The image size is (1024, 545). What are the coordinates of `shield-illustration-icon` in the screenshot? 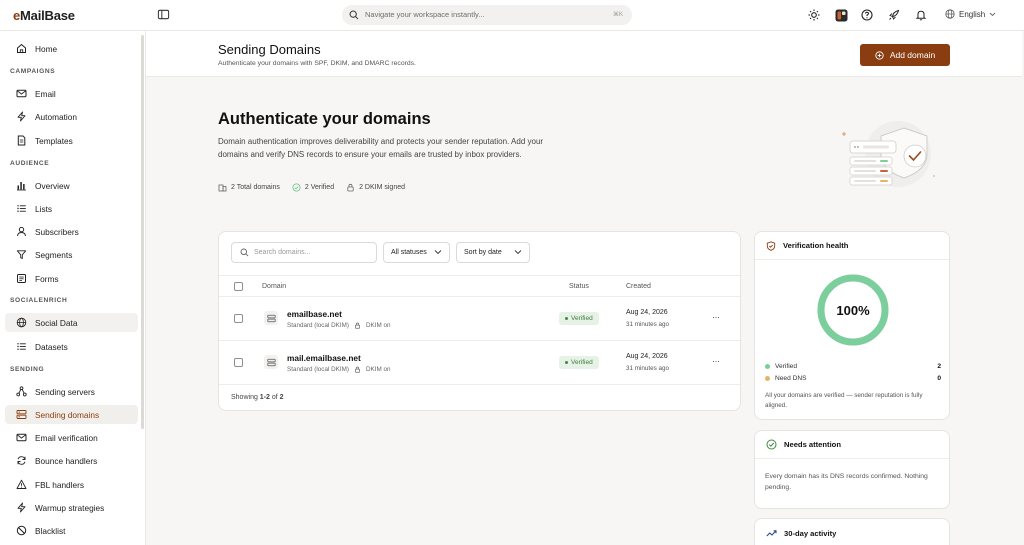 It's located at (890, 156).